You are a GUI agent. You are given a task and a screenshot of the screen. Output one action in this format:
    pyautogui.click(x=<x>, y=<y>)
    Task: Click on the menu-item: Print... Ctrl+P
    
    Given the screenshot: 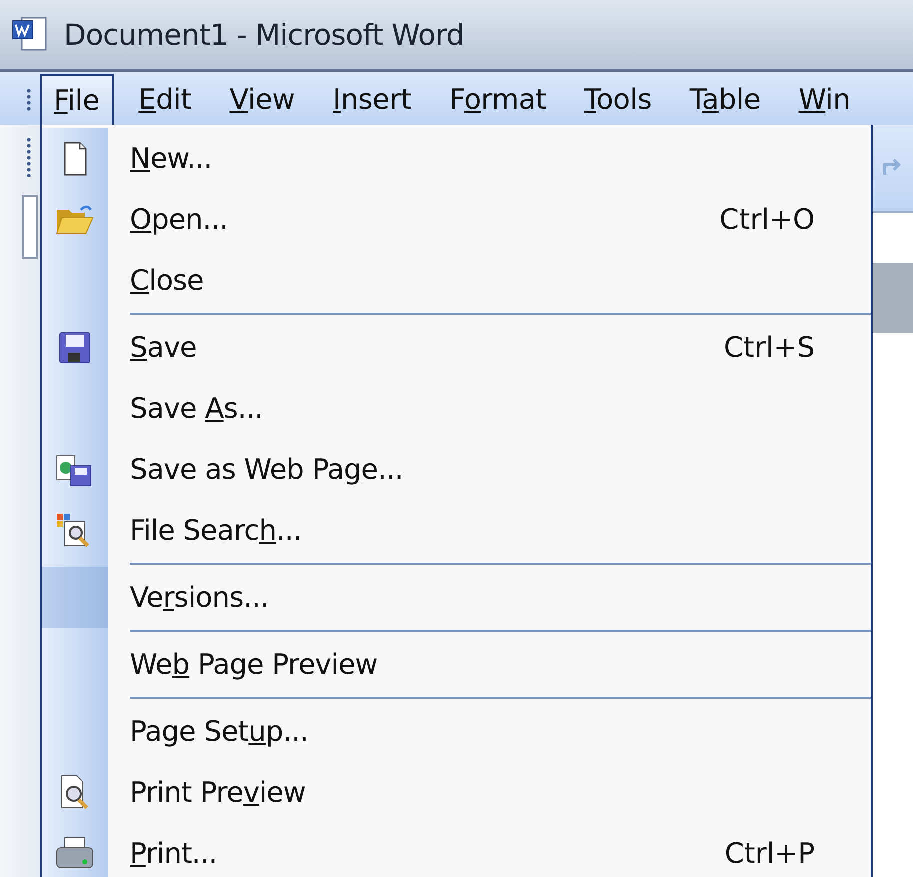 What is the action you would take?
    pyautogui.click(x=456, y=850)
    